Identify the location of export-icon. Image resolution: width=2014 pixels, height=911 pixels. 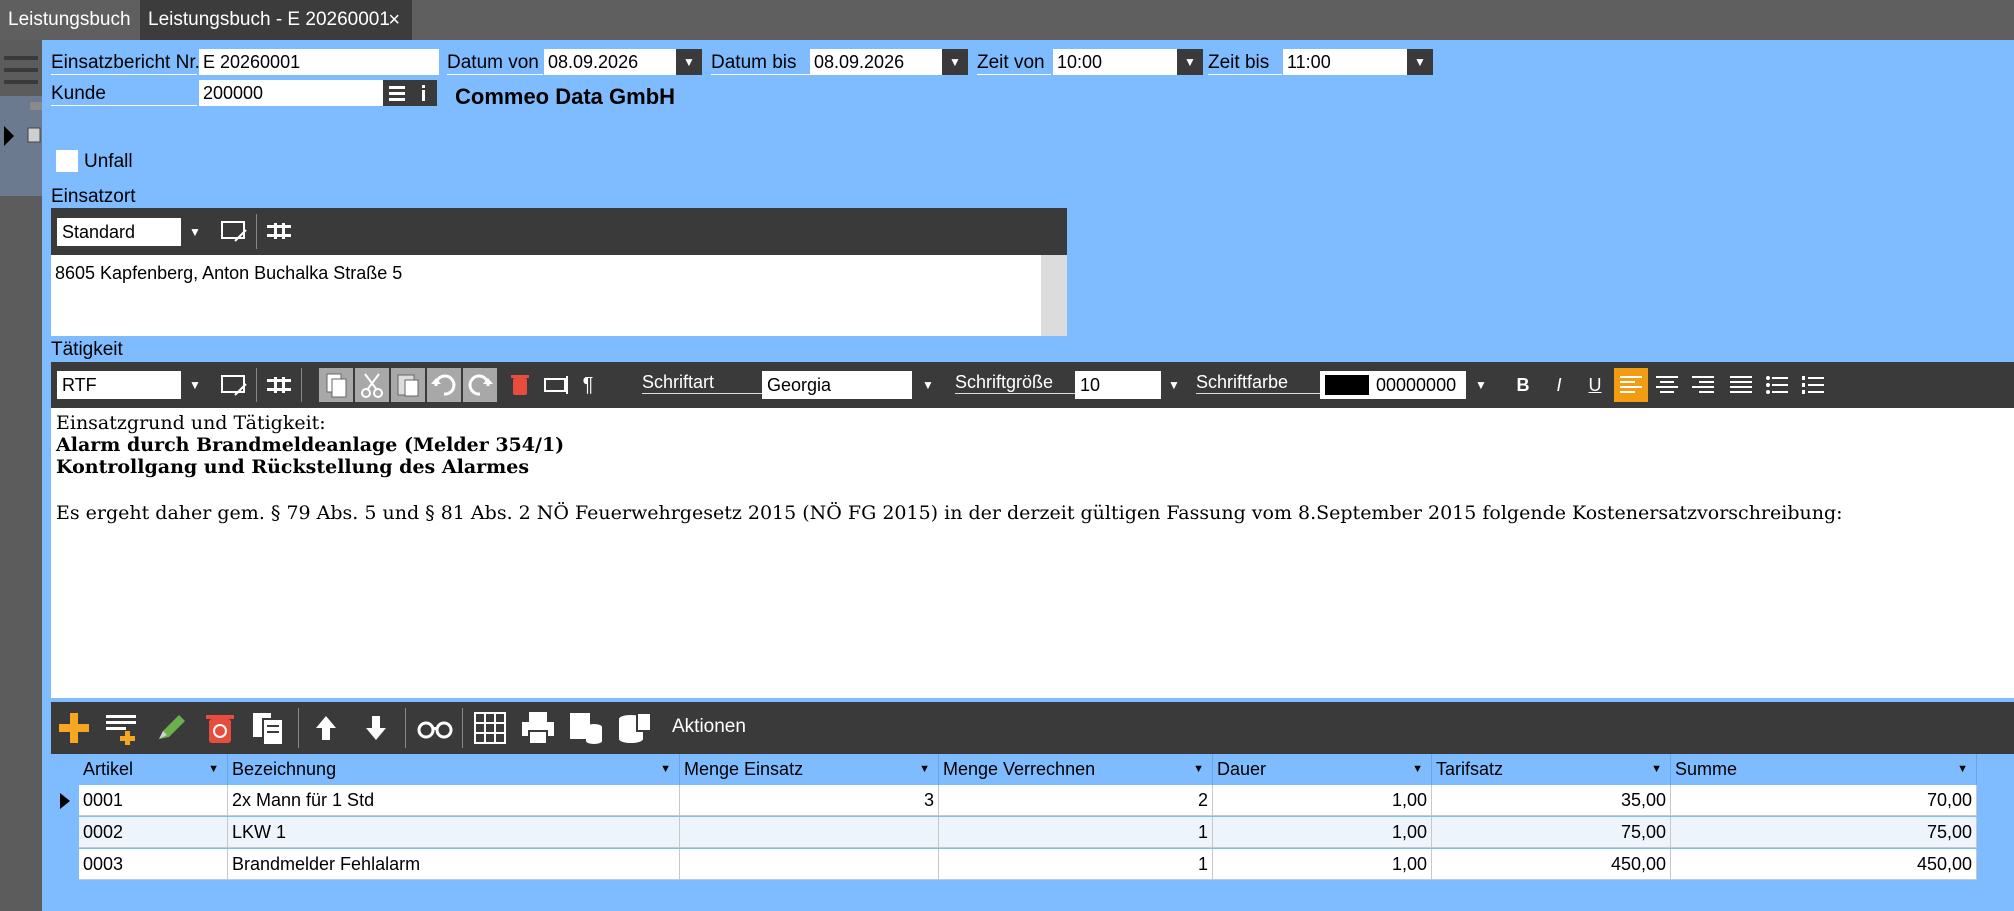
(586, 728).